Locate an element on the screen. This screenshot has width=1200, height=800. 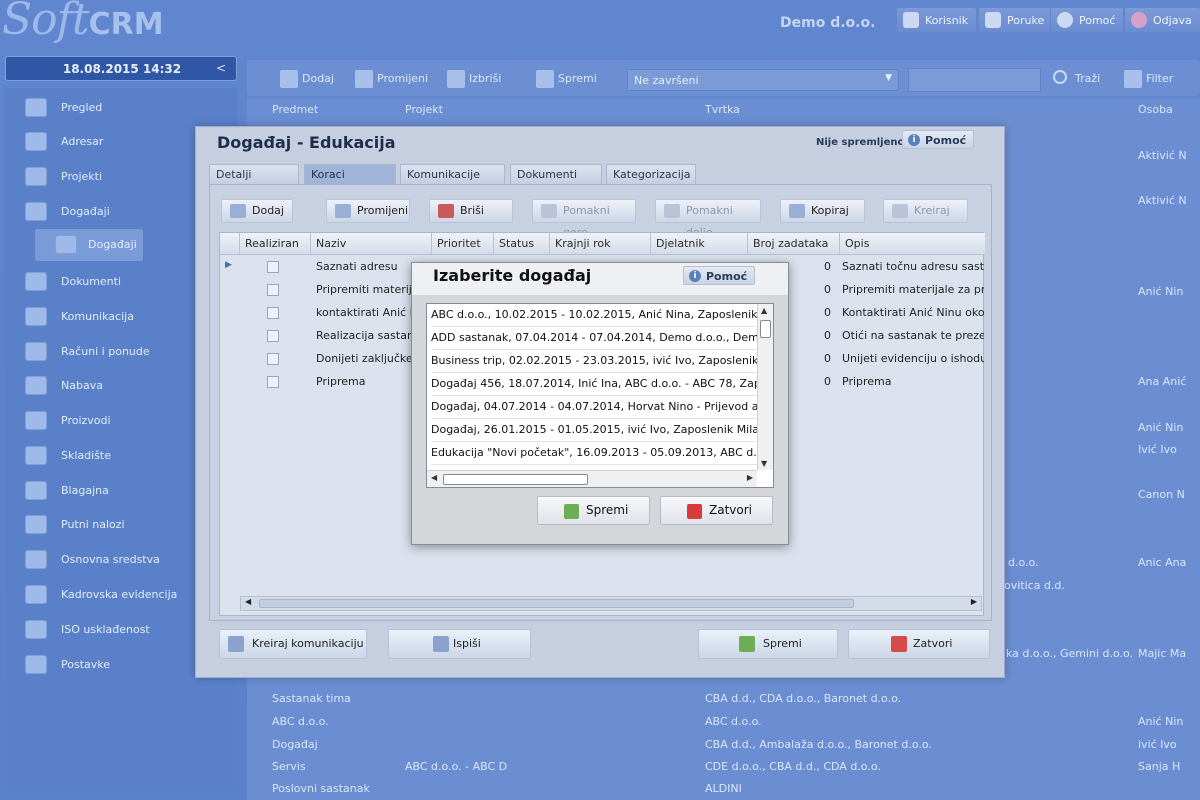
tab-label: Detalji is located at coordinates (234, 174).